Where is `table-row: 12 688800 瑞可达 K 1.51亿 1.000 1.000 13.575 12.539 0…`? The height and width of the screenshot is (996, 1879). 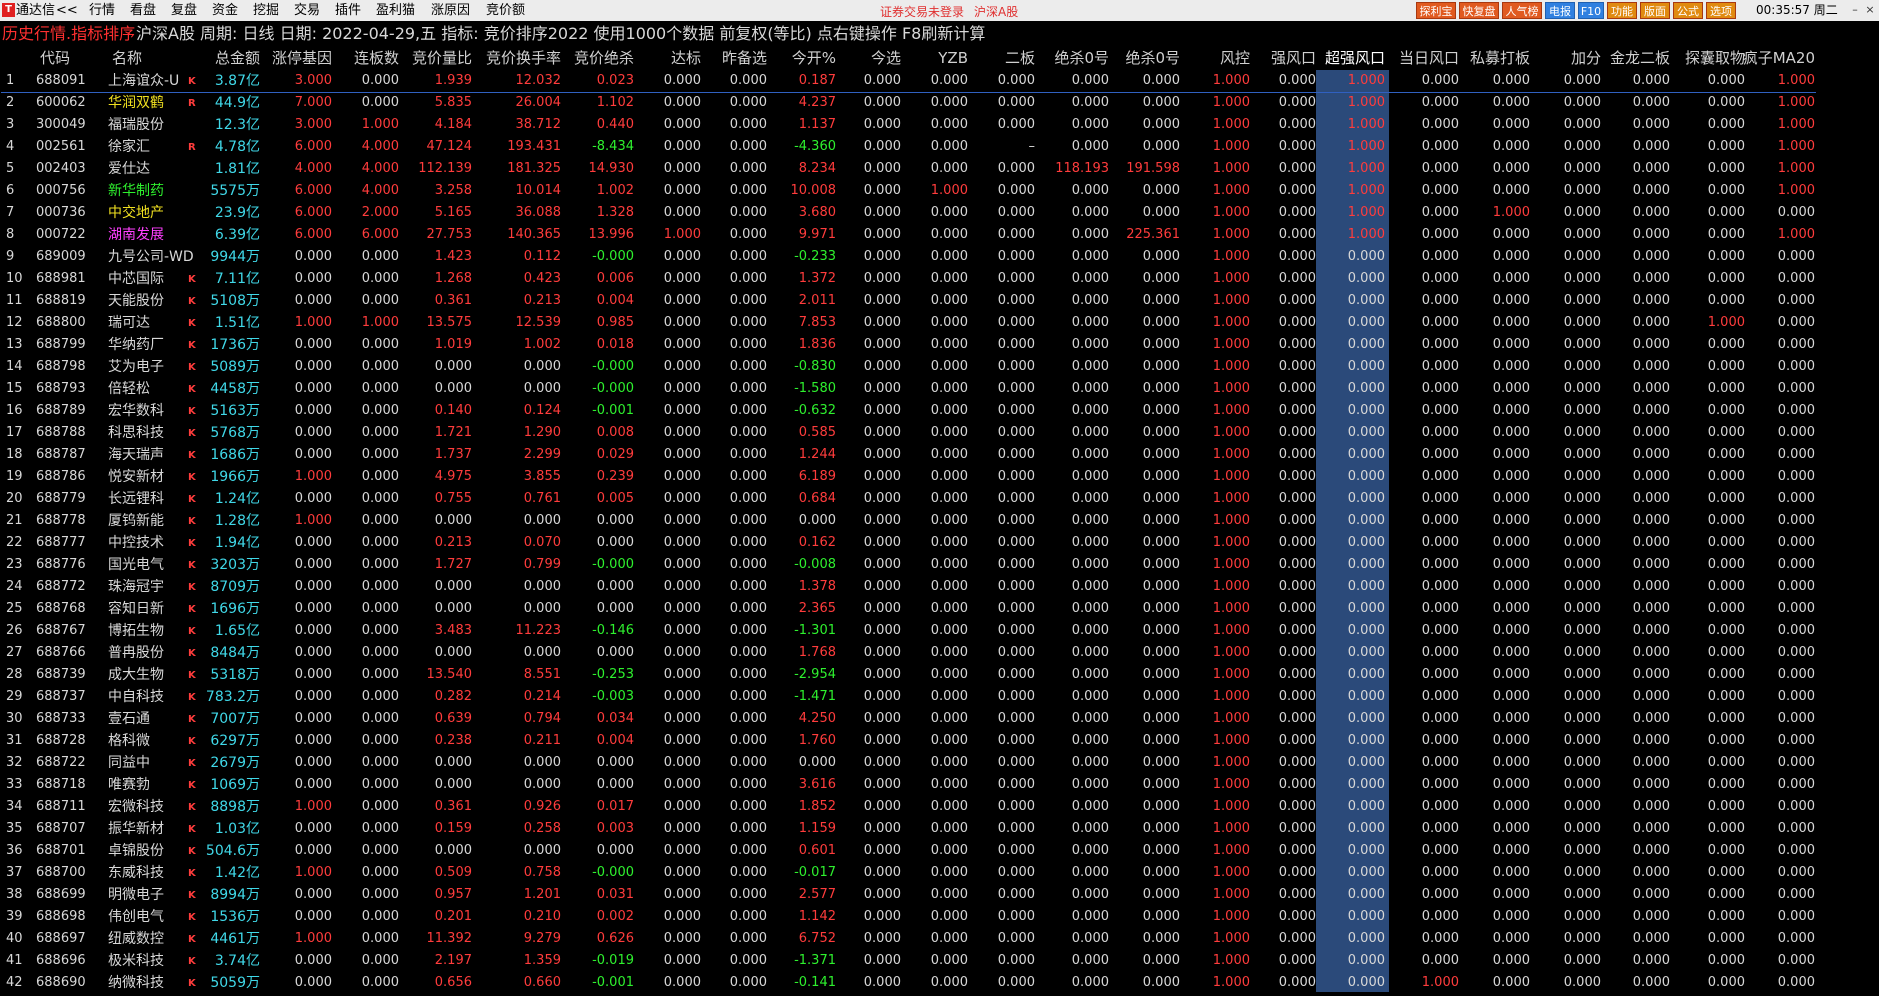
table-row: 12 688800 瑞可达 K 1.51亿 1.000 1.000 13.575 12.539 0… is located at coordinates (939, 323).